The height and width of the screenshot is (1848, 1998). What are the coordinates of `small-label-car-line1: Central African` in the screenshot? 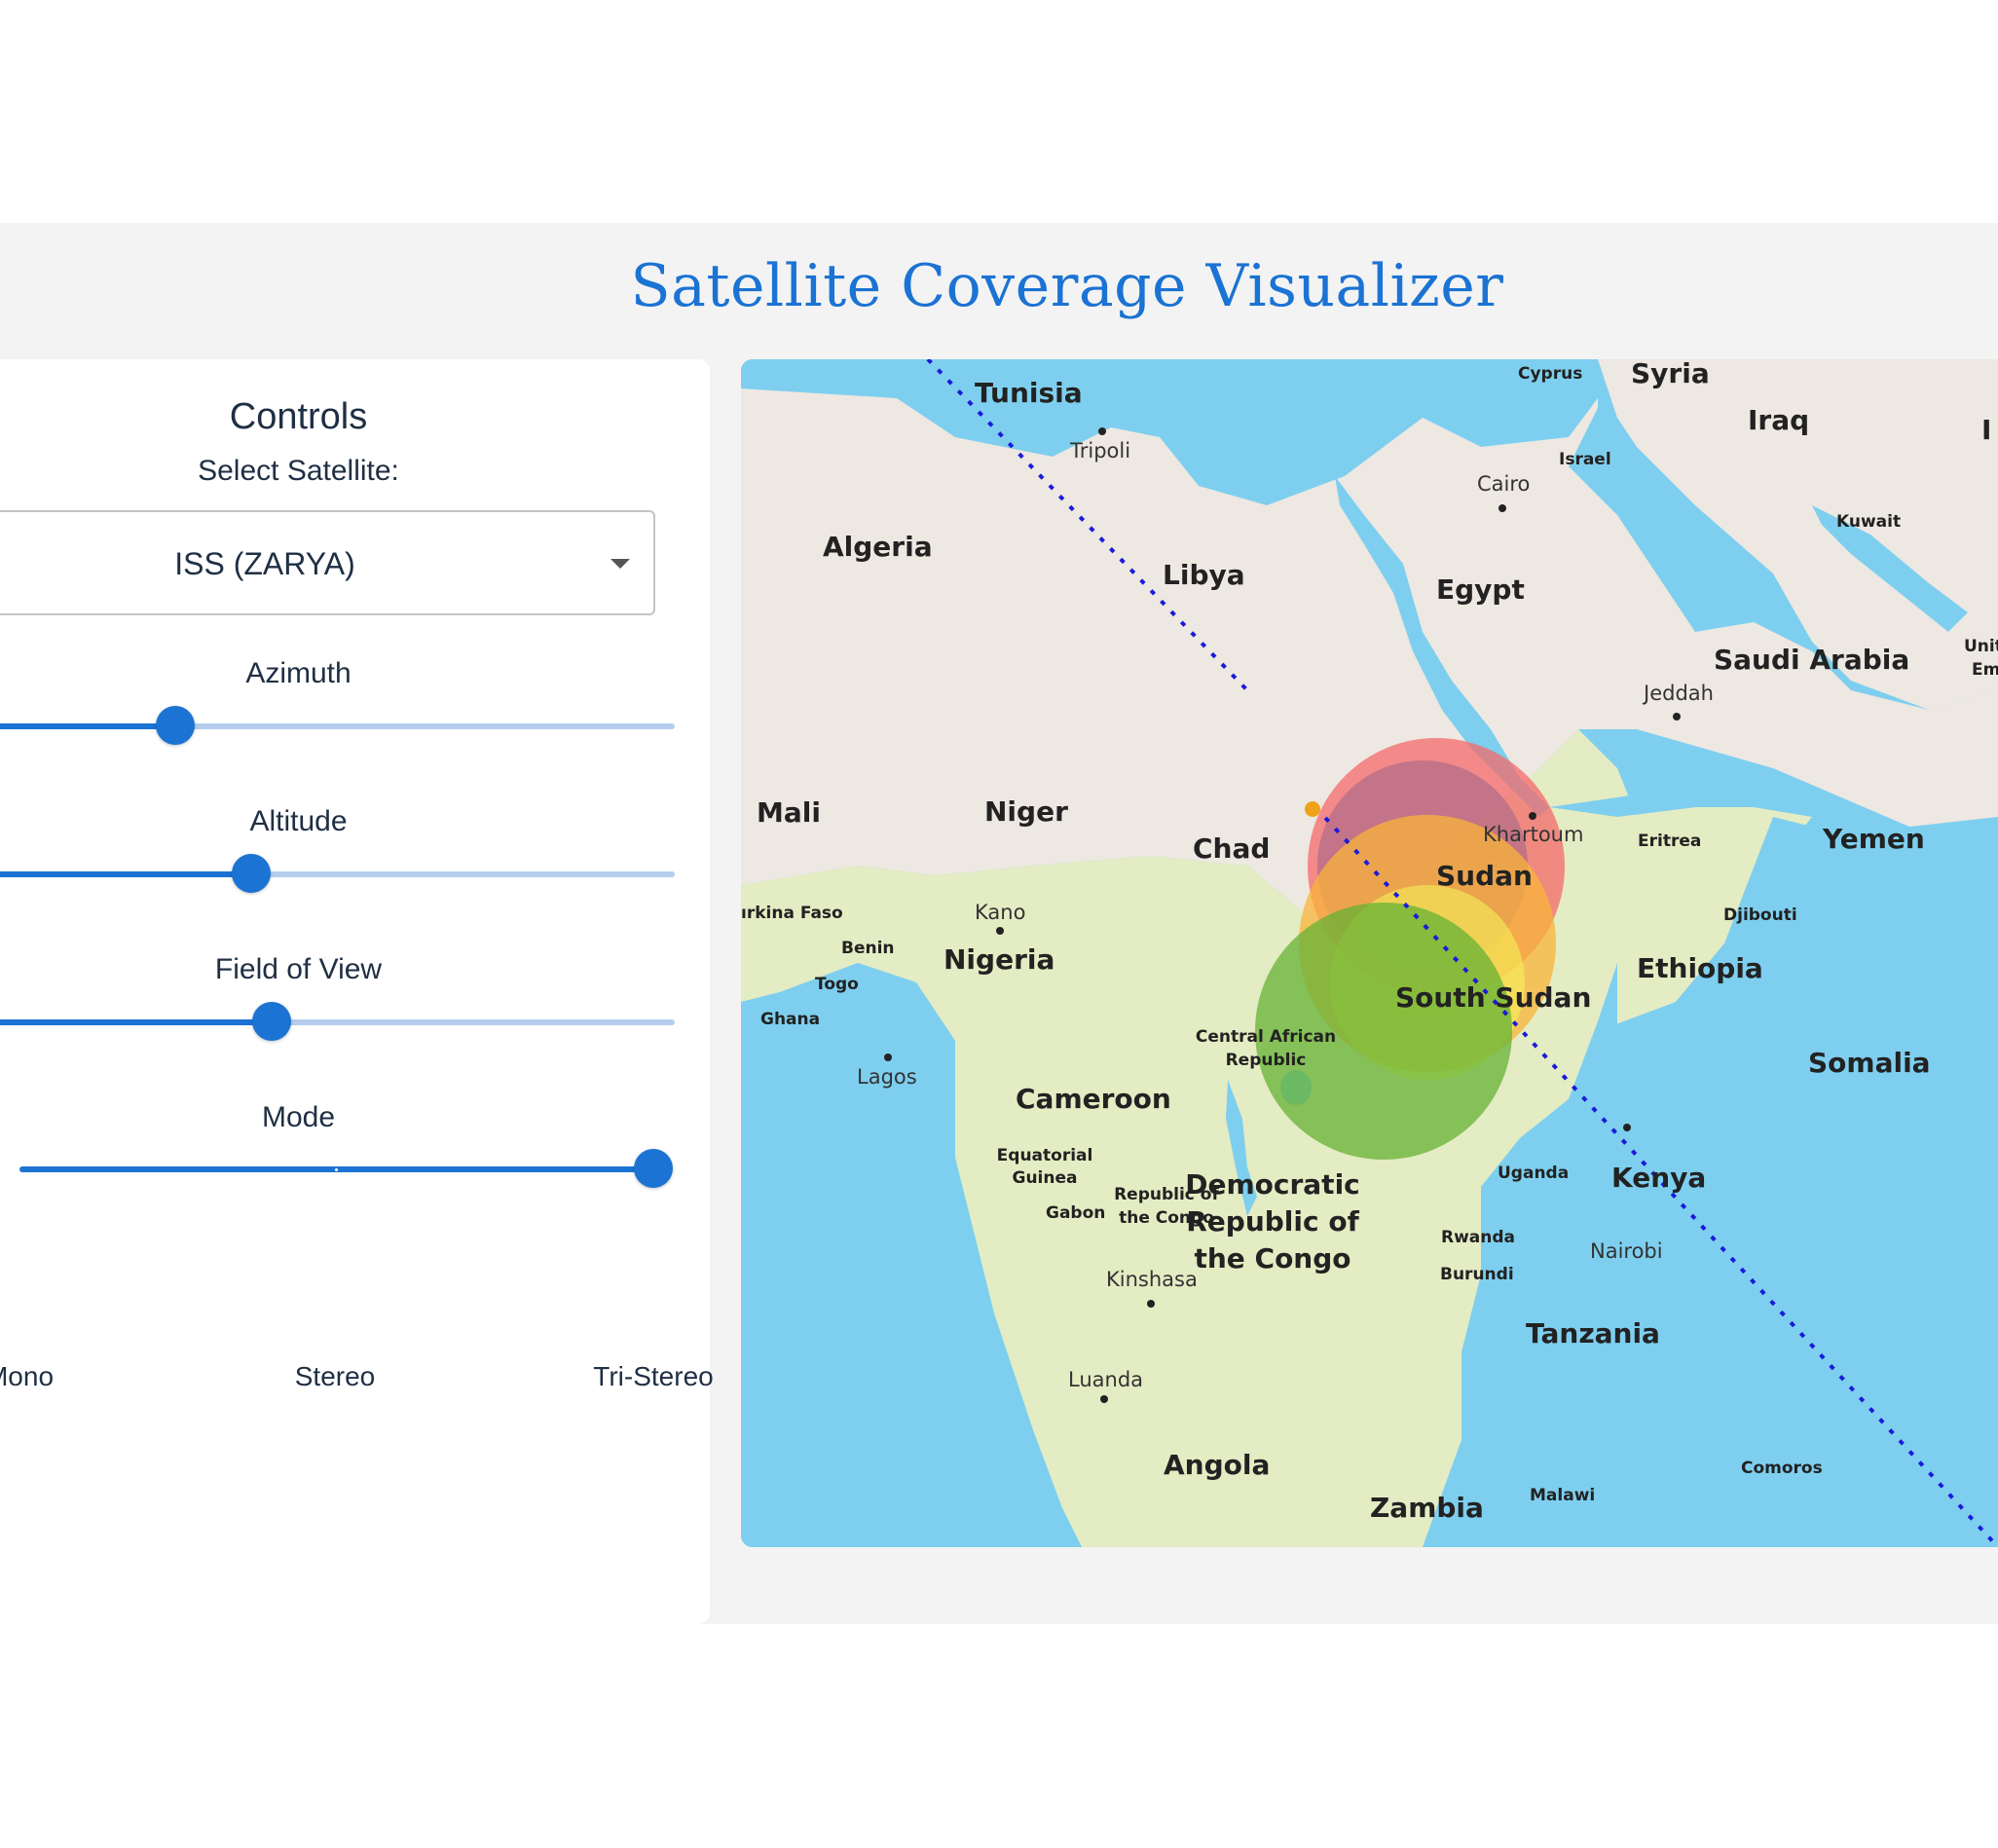 It's located at (1266, 1037).